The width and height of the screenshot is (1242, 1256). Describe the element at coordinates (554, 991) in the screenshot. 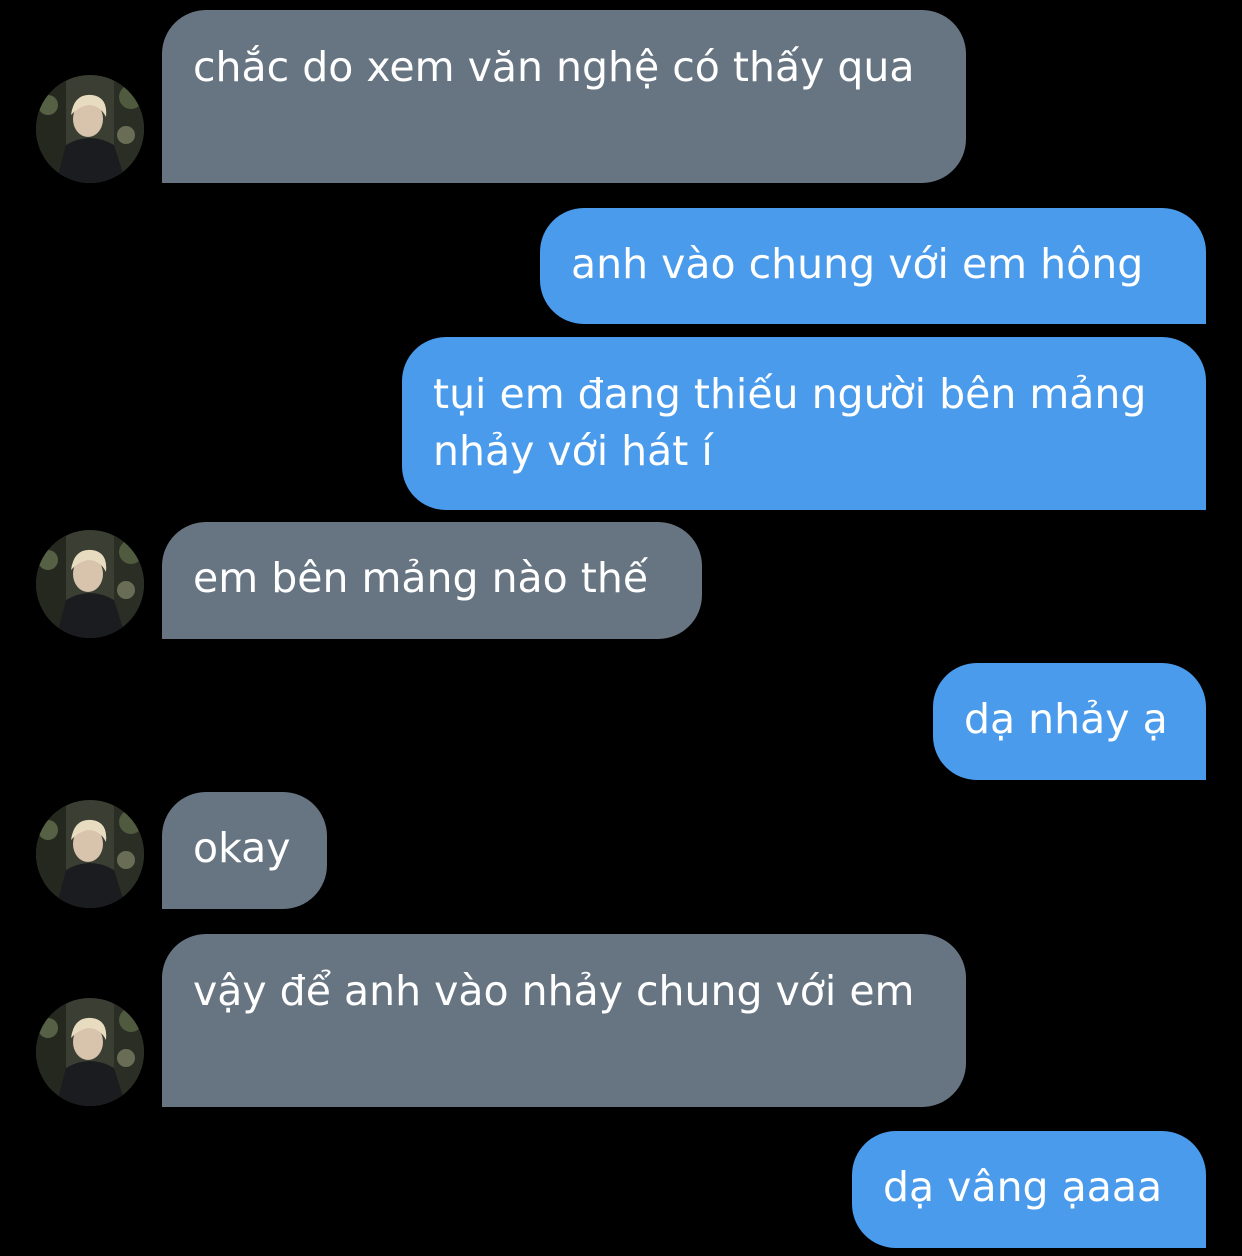

I see `message-text: vậy để anh vào nhảy chung với em` at that location.